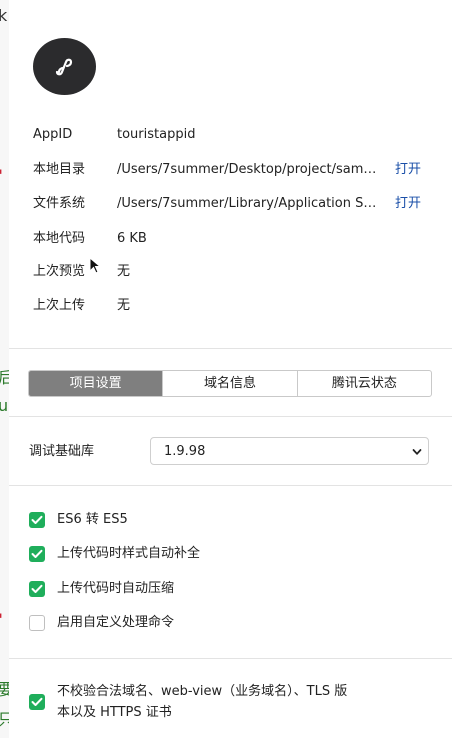 The width and height of the screenshot is (452, 738). I want to click on checkbox-unchecked, so click(37, 623).